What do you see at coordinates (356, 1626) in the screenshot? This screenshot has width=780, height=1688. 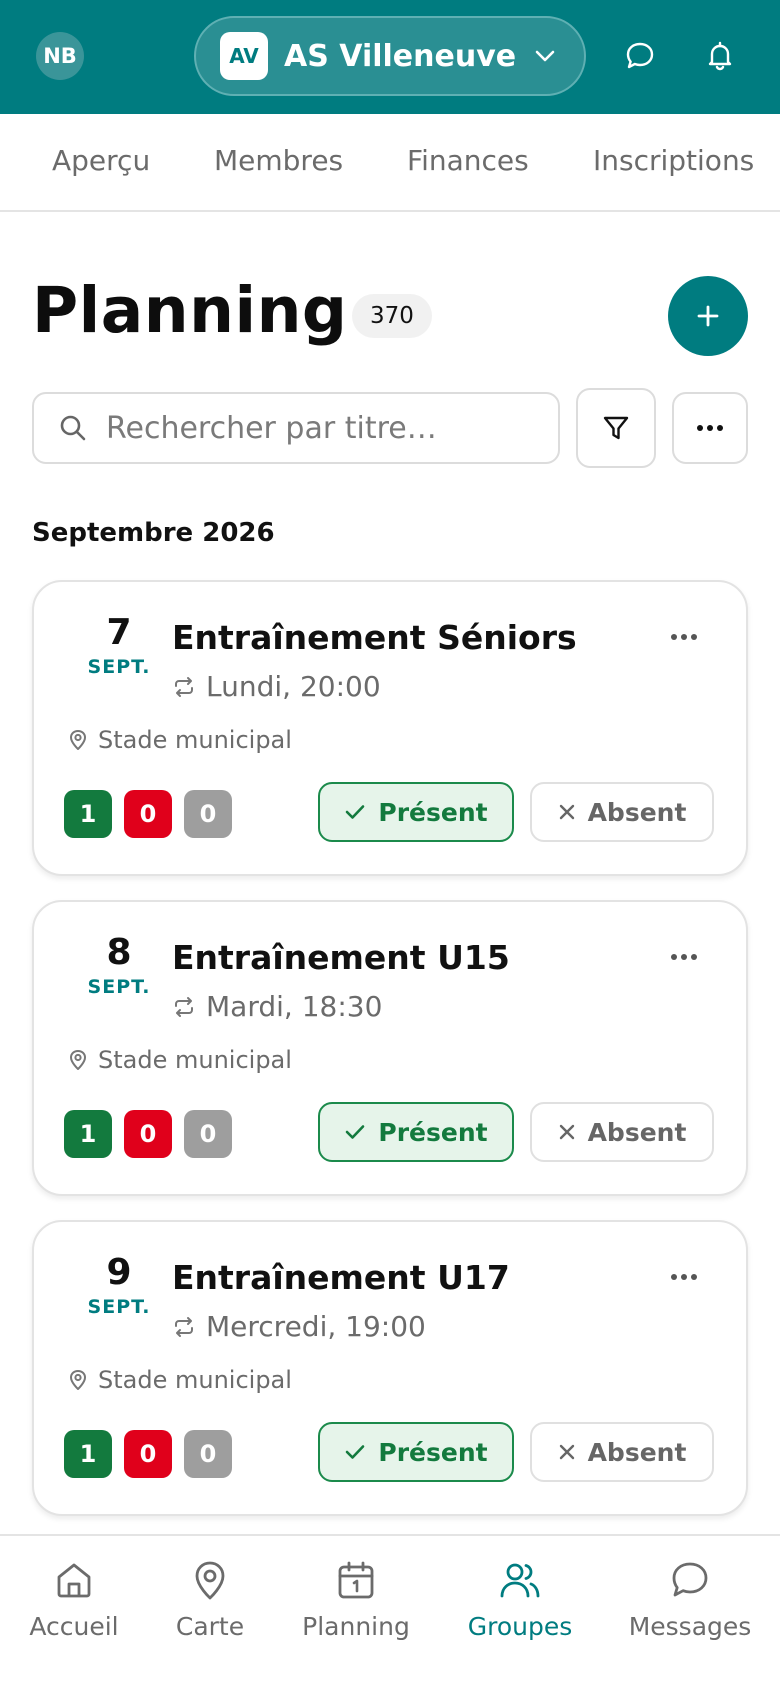 I see `nav-label: Planning` at bounding box center [356, 1626].